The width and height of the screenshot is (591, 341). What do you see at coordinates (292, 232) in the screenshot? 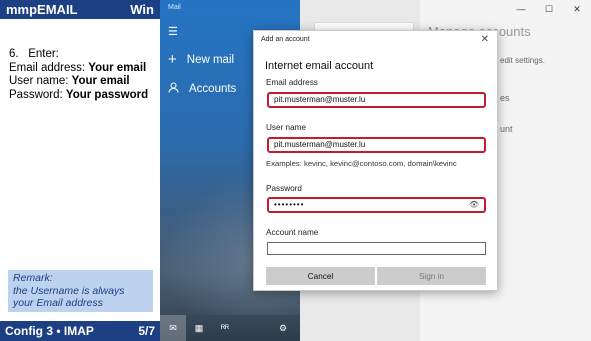
I see `account-name-label: Account name` at bounding box center [292, 232].